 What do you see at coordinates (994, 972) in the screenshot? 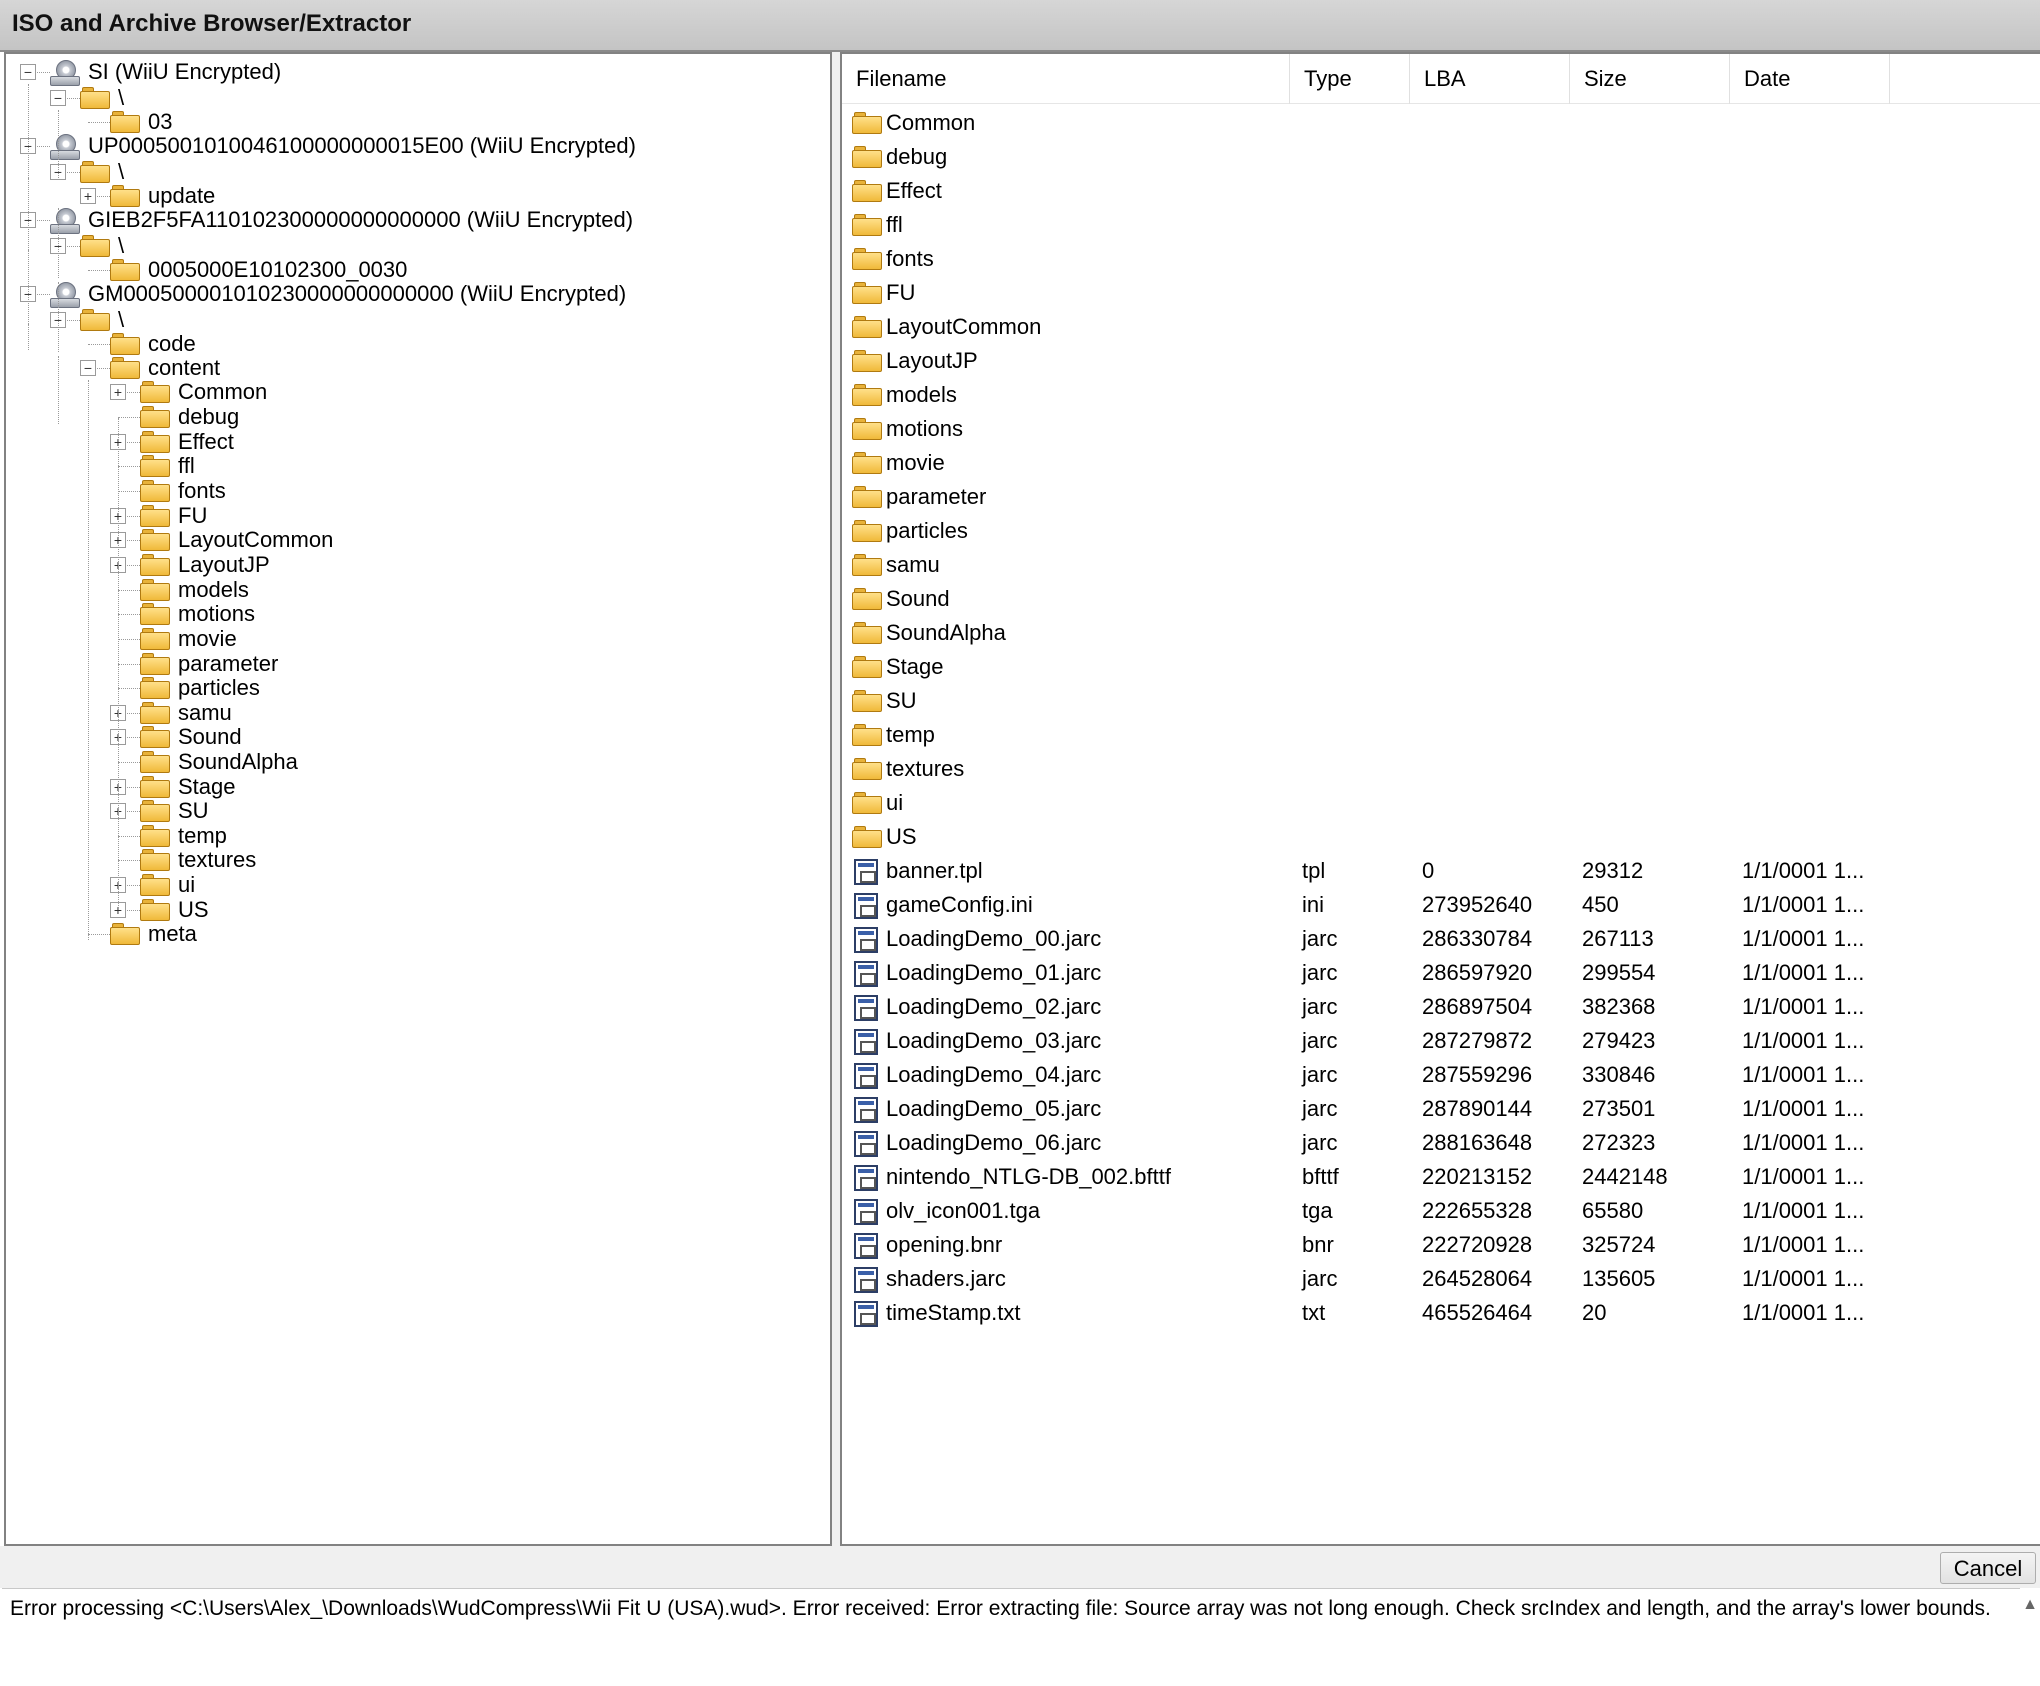
I see `filename-cell: LoadingDemo_01.jarc` at bounding box center [994, 972].